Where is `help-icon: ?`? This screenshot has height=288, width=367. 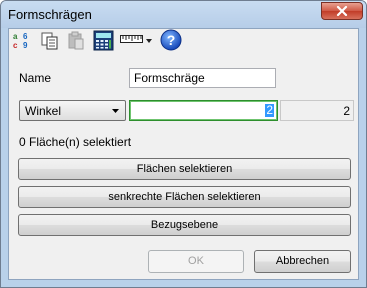 help-icon: ? is located at coordinates (171, 40).